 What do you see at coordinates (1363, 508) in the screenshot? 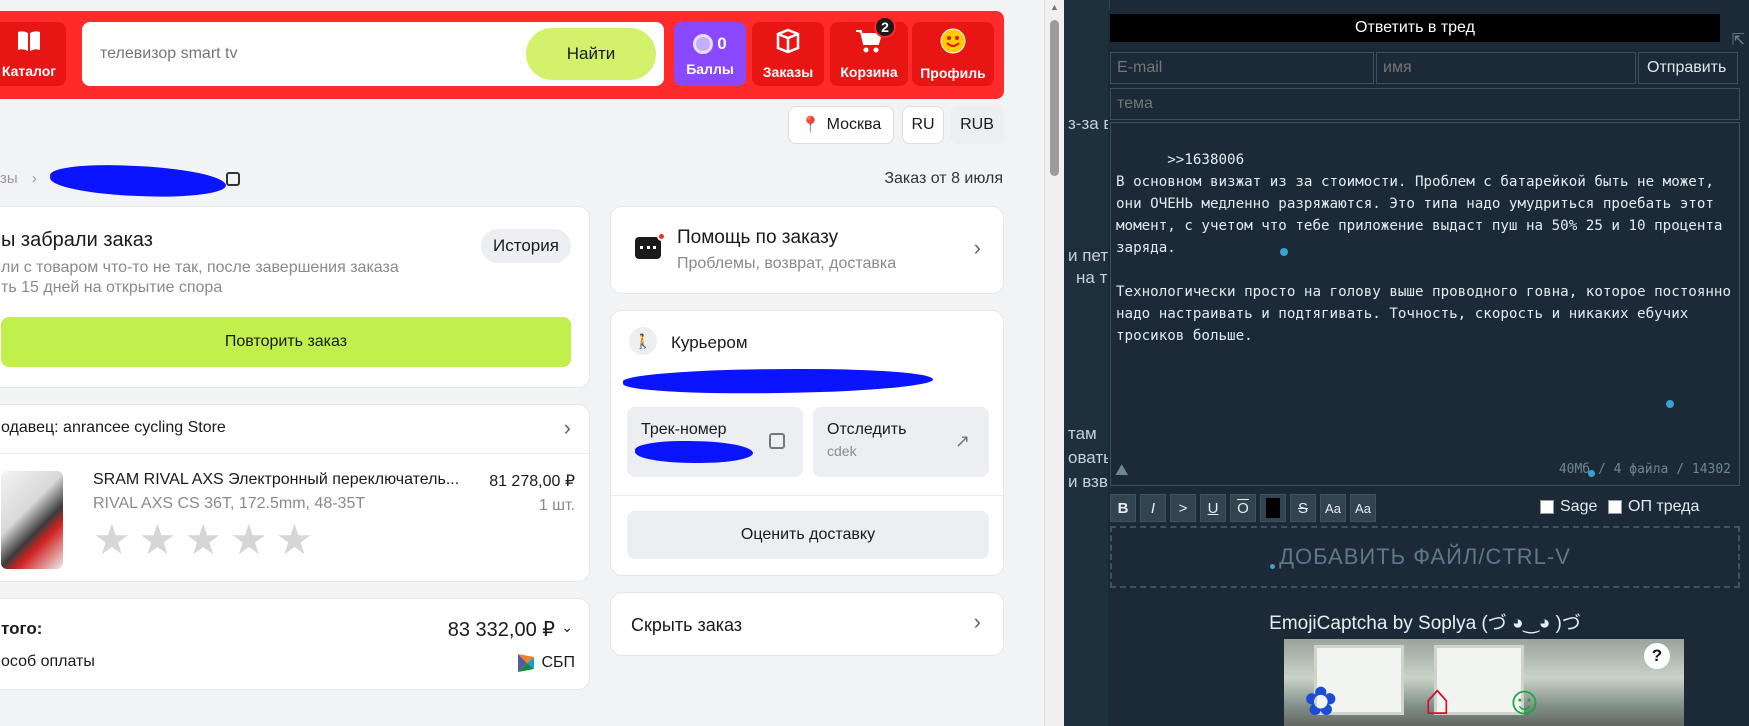
I see `subscript-button: Aa` at bounding box center [1363, 508].